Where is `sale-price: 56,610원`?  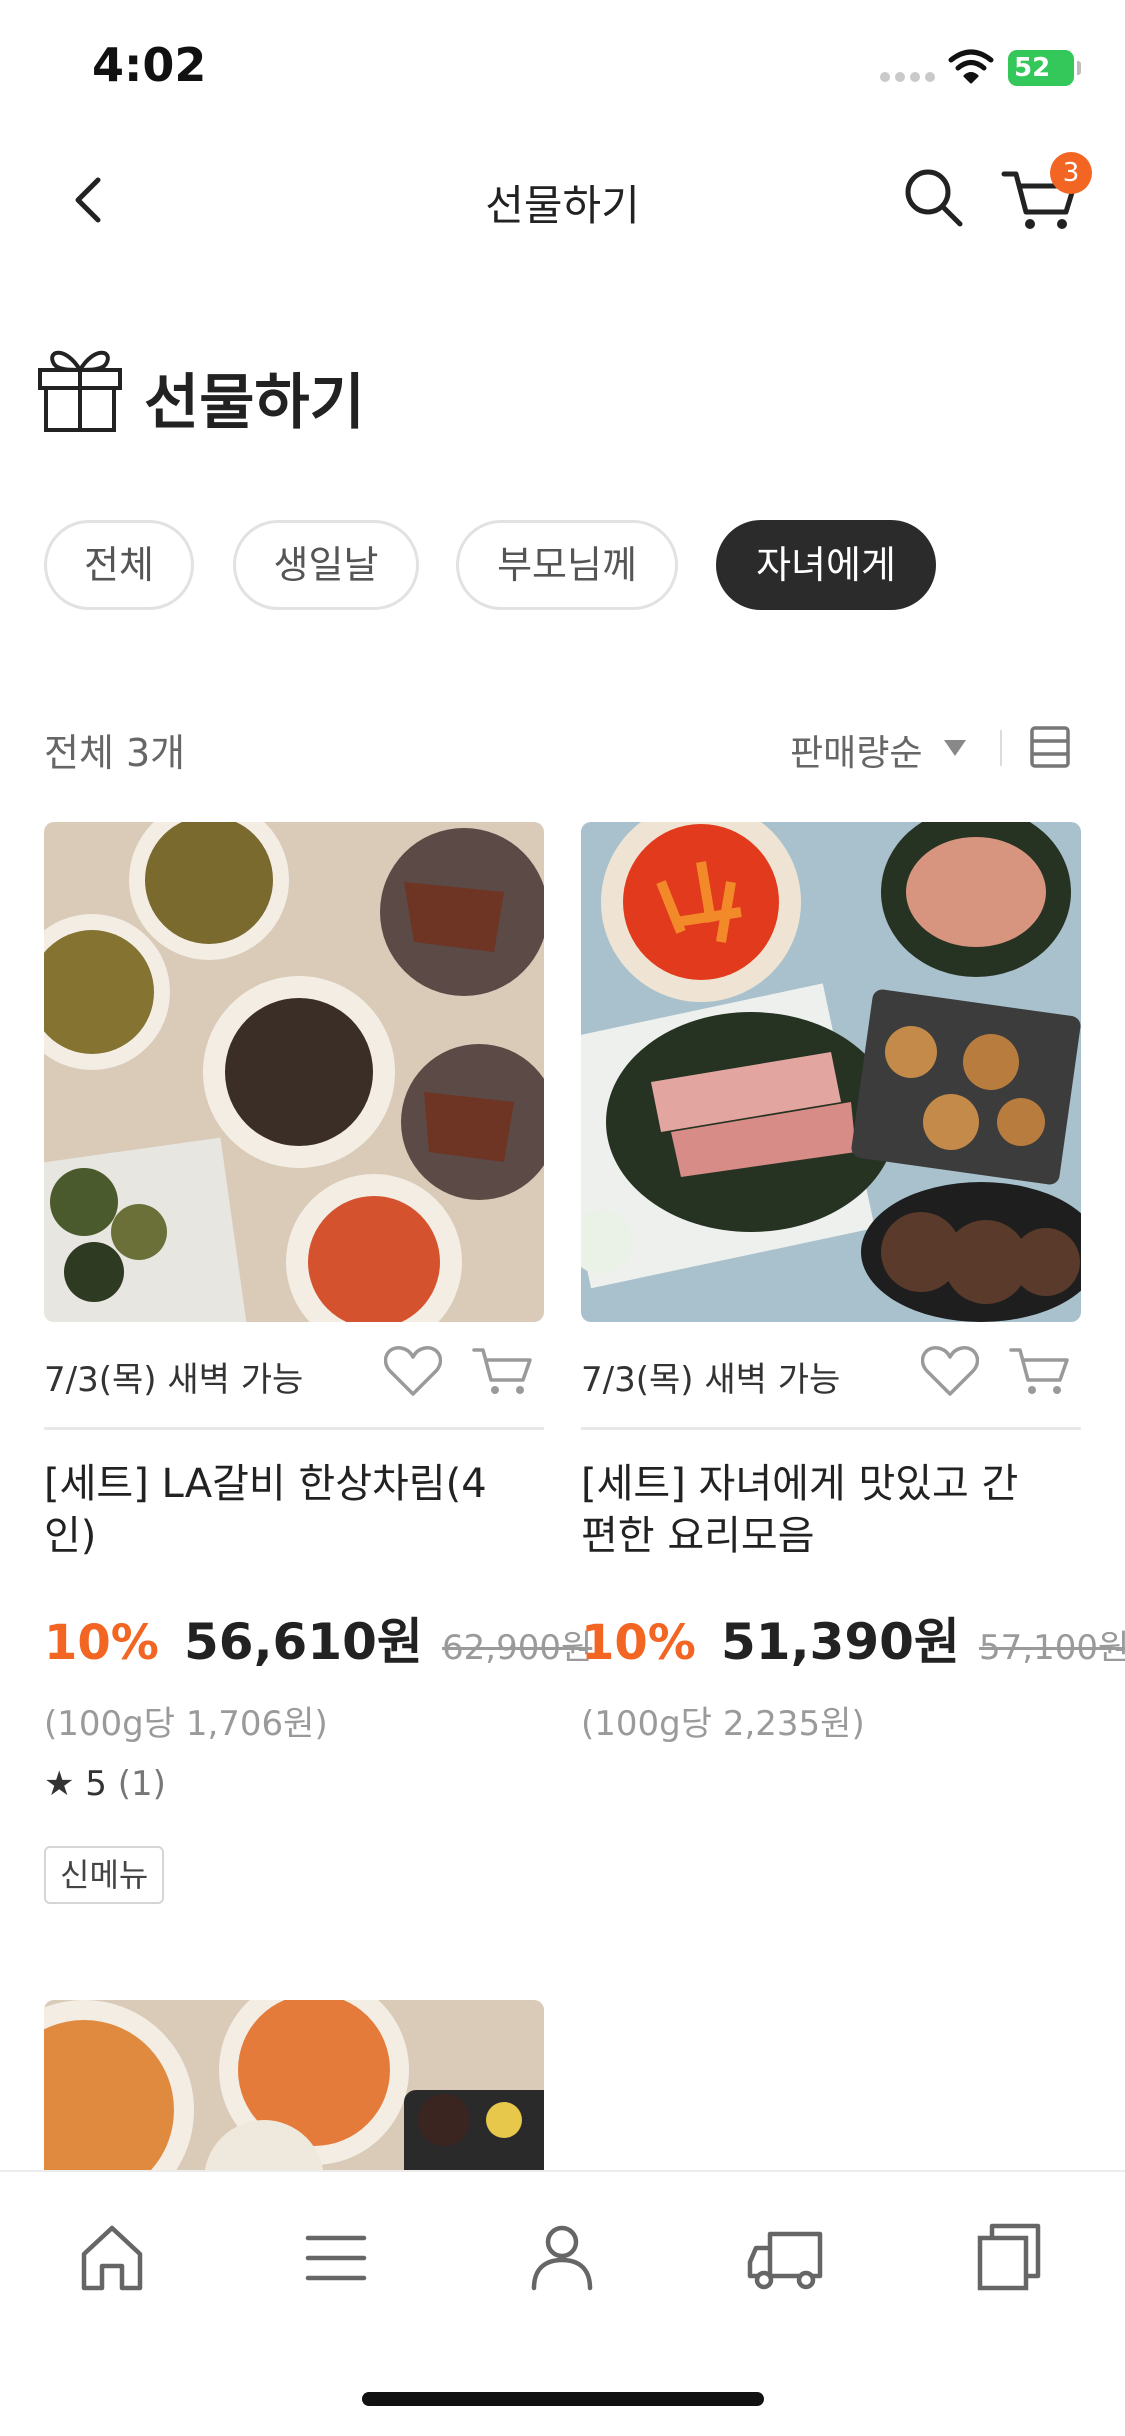 sale-price: 56,610원 is located at coordinates (303, 1642).